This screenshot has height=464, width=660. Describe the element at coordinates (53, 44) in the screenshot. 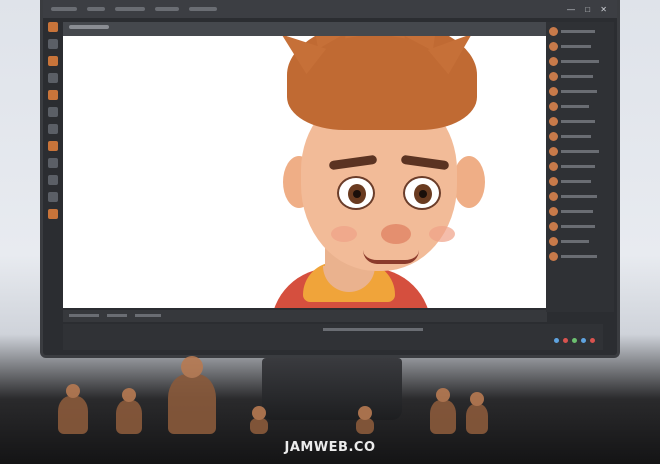

I see `select-tool-icon` at that location.